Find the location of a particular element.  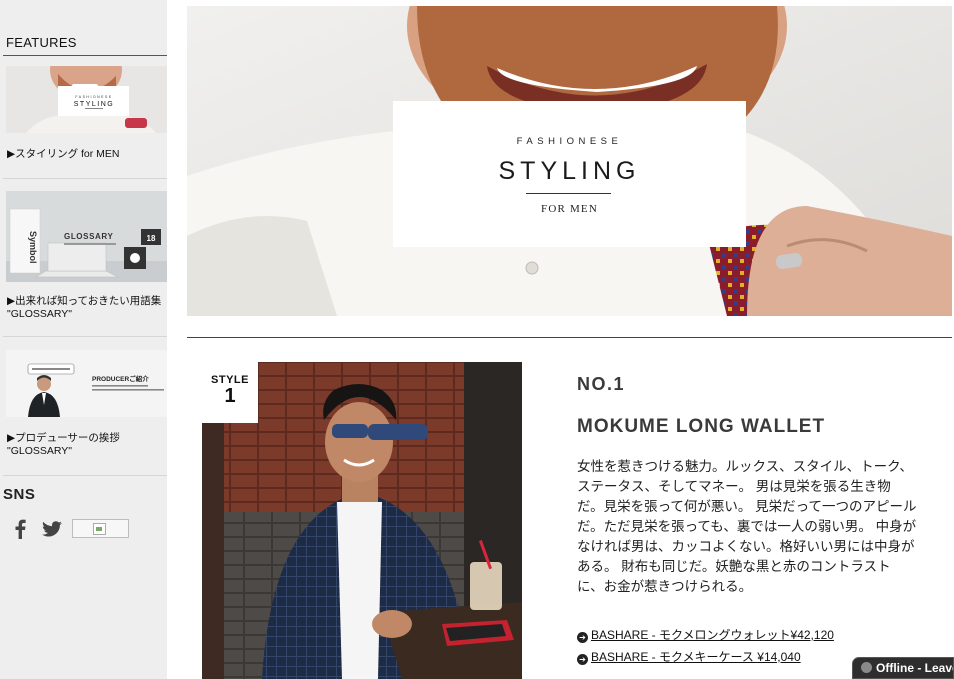

feature-link-glossary: ▶出来れば知っておきたい用語集 "GLOSSARY" is located at coordinates (87, 308).